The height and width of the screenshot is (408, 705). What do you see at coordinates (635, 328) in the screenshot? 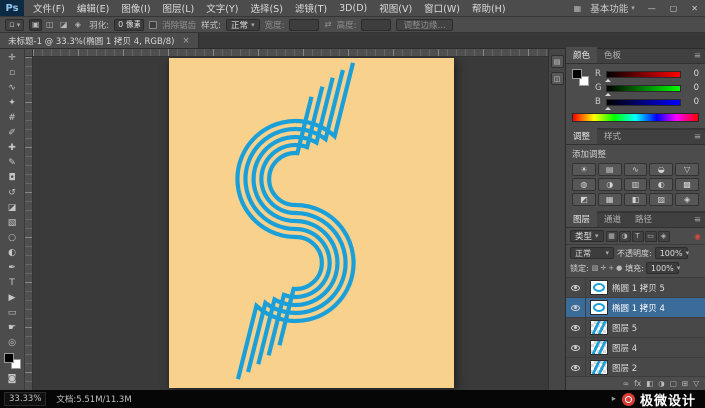
I see `layer-row: 图层 5` at bounding box center [635, 328].